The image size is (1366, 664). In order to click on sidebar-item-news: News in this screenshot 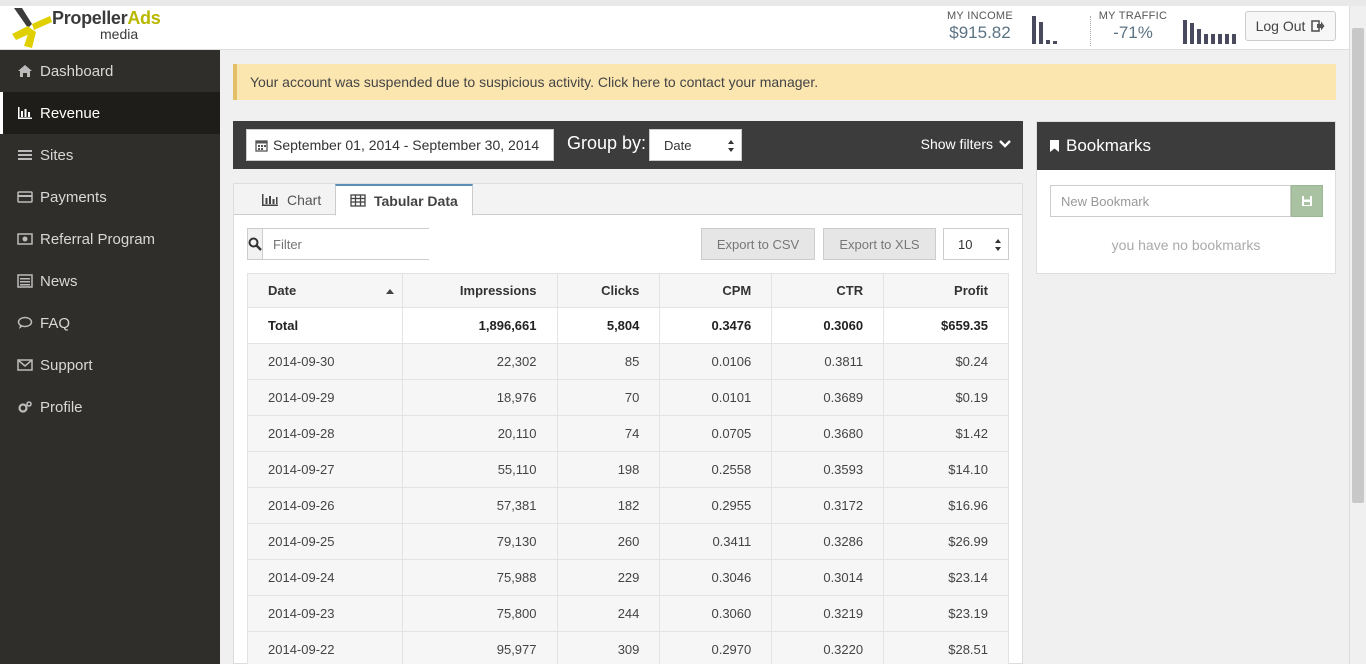, I will do `click(110, 281)`.